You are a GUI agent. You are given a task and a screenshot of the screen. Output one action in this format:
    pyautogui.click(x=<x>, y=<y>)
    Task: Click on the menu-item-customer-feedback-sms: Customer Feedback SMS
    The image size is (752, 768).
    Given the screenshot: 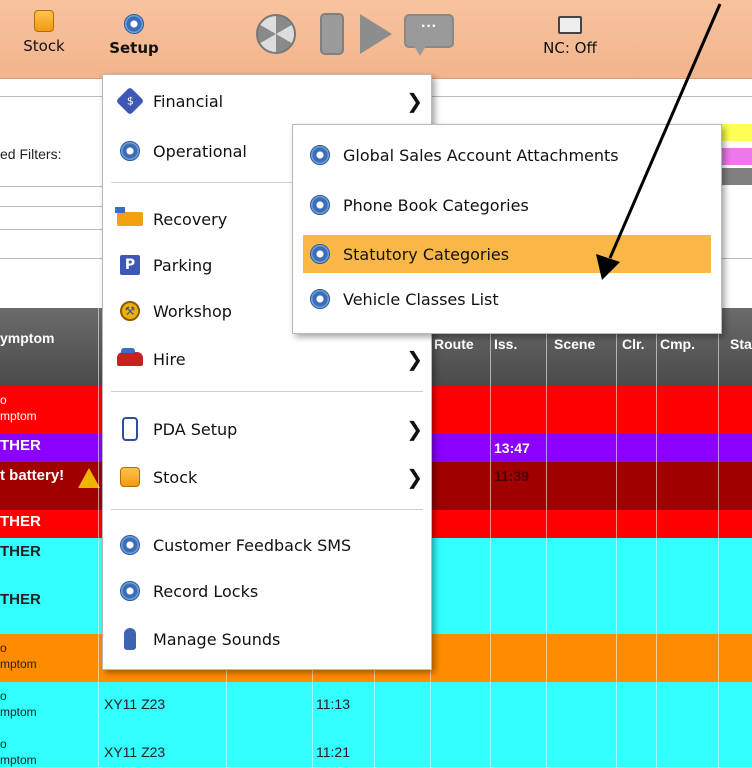 What is the action you would take?
    pyautogui.click(x=267, y=545)
    